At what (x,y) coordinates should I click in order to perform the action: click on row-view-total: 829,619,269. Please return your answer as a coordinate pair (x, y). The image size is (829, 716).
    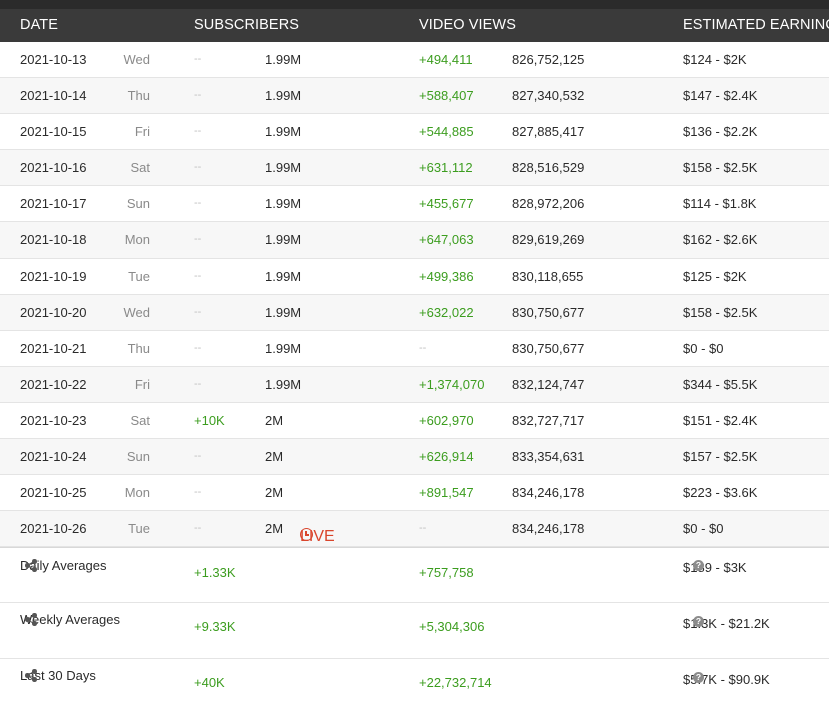
    Looking at the image, I should click on (548, 240).